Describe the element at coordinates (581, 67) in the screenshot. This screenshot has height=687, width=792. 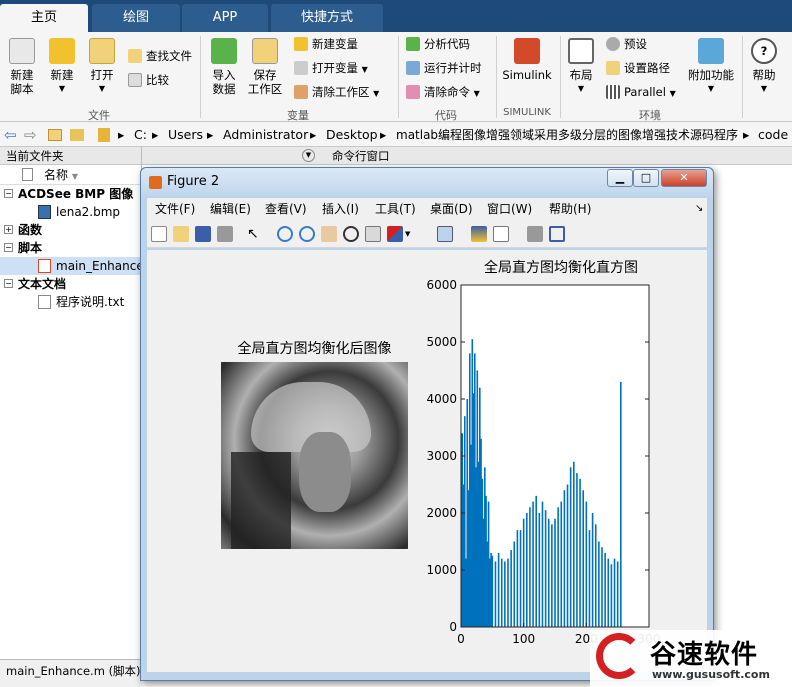
I see `layout-button: 布局 ▼` at that location.